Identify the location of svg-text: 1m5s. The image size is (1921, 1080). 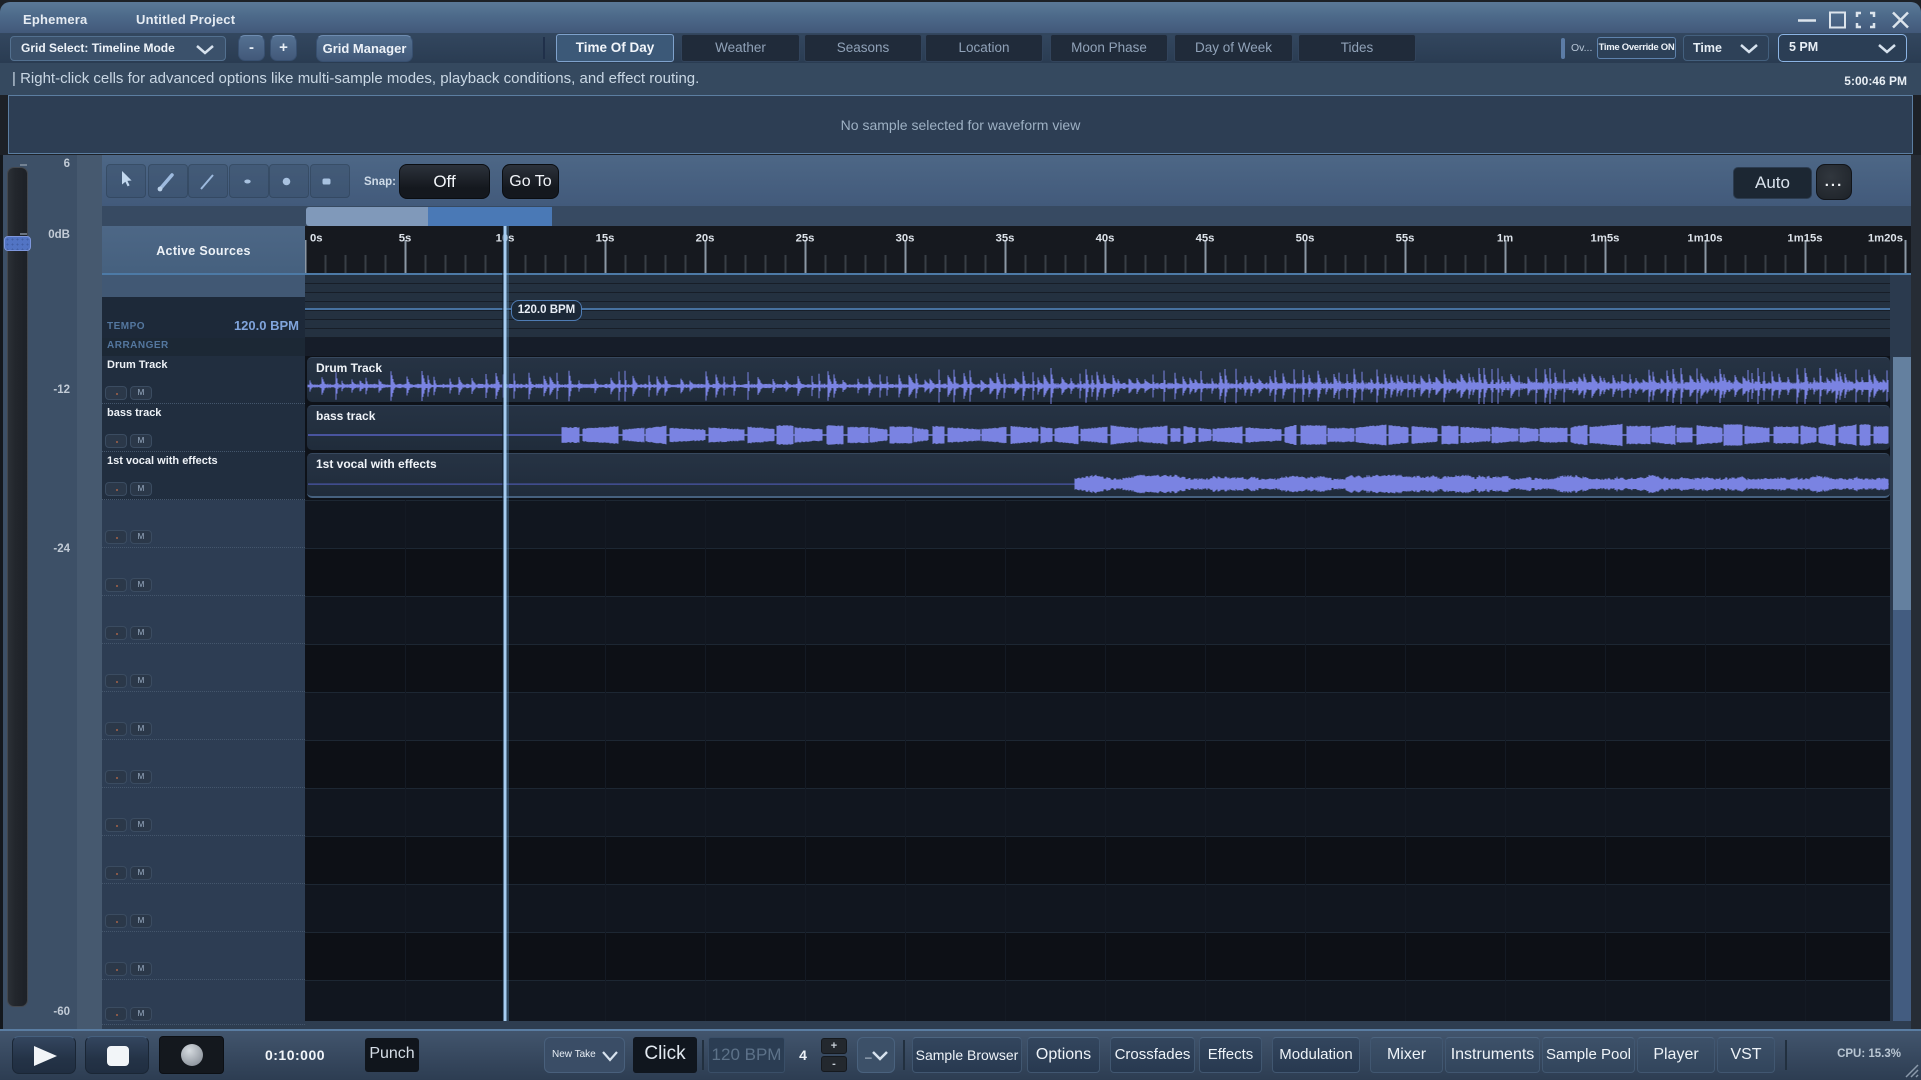
(1605, 239).